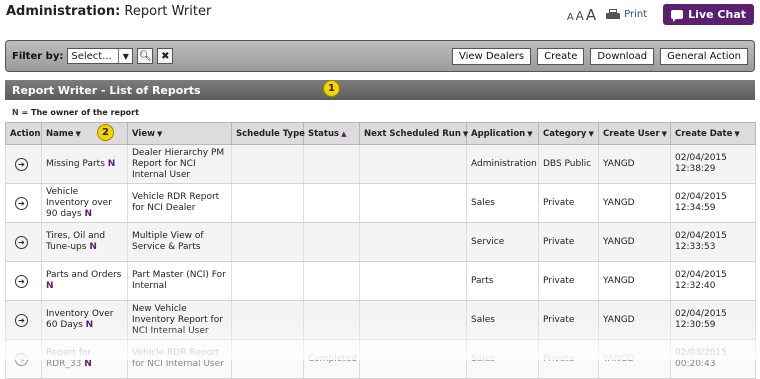 The height and width of the screenshot is (379, 760). Describe the element at coordinates (413, 133) in the screenshot. I see `col-next-run: Next Scheduled Run ▼` at that location.